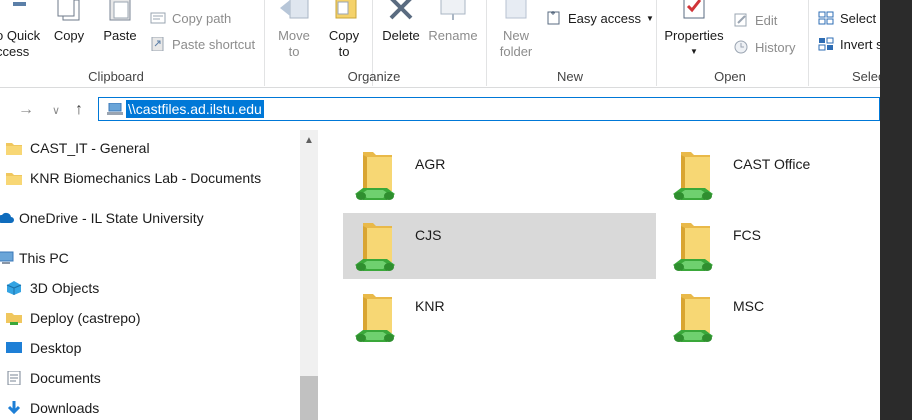 The height and width of the screenshot is (420, 912). Describe the element at coordinates (65, 288) in the screenshot. I see `nav-item-label: 3D Objects` at that location.